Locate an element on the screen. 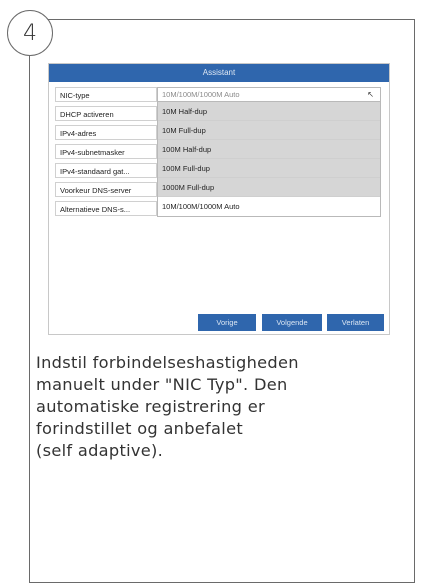 This screenshot has height=587, width=423. nic-type-option: 10M Half-dup is located at coordinates (269, 111).